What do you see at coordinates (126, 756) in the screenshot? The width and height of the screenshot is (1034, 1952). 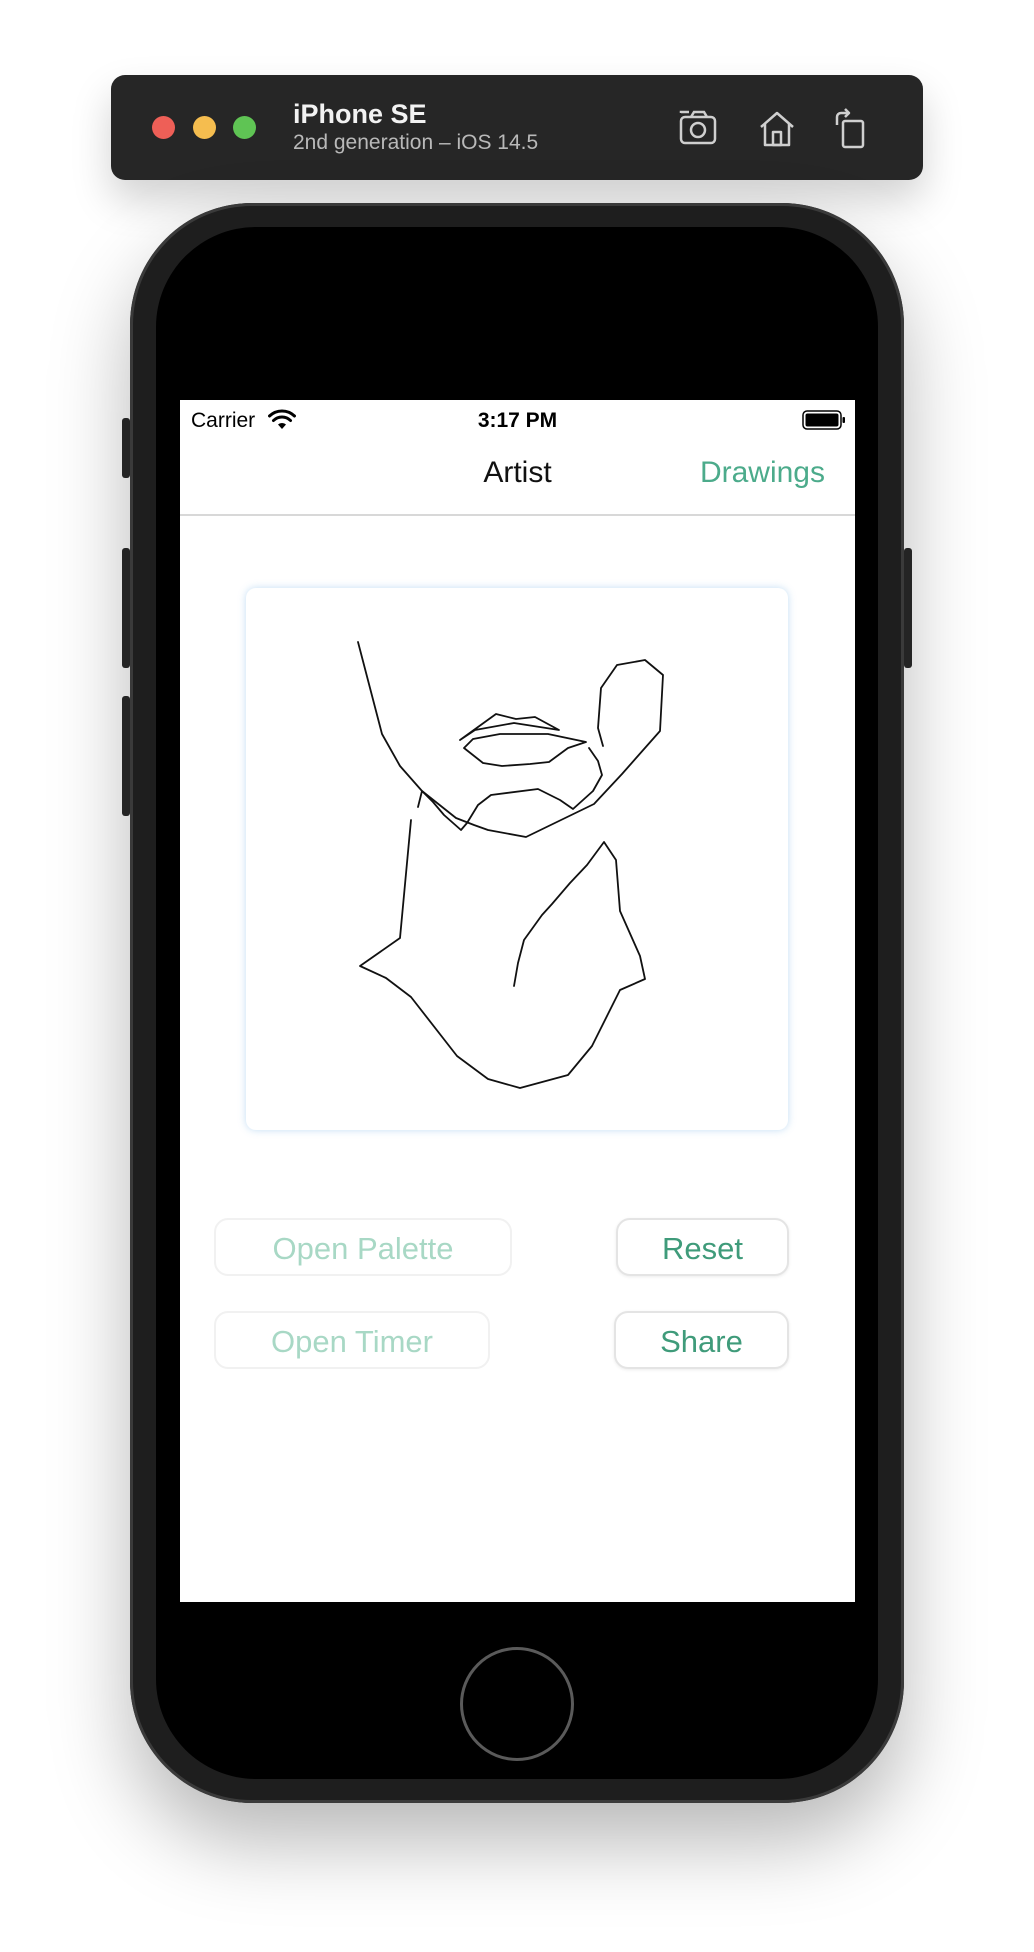 I see `volume-down-button` at bounding box center [126, 756].